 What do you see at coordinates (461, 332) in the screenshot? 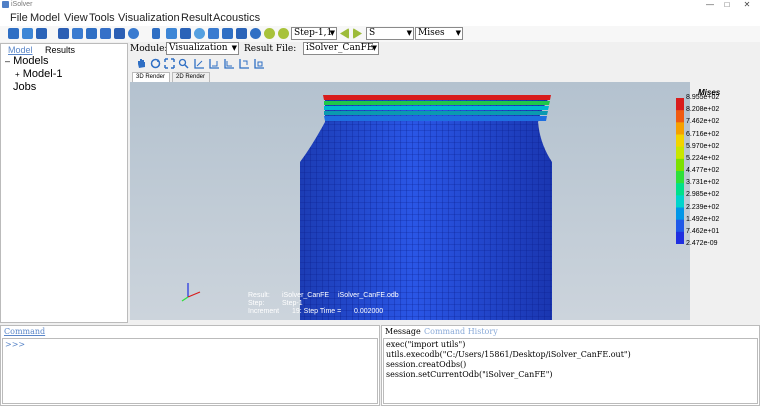
I see `tab-command-history: Command History` at bounding box center [461, 332].